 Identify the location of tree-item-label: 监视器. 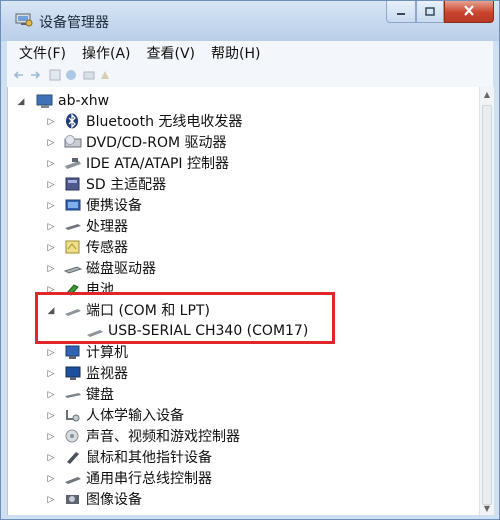
(107, 374).